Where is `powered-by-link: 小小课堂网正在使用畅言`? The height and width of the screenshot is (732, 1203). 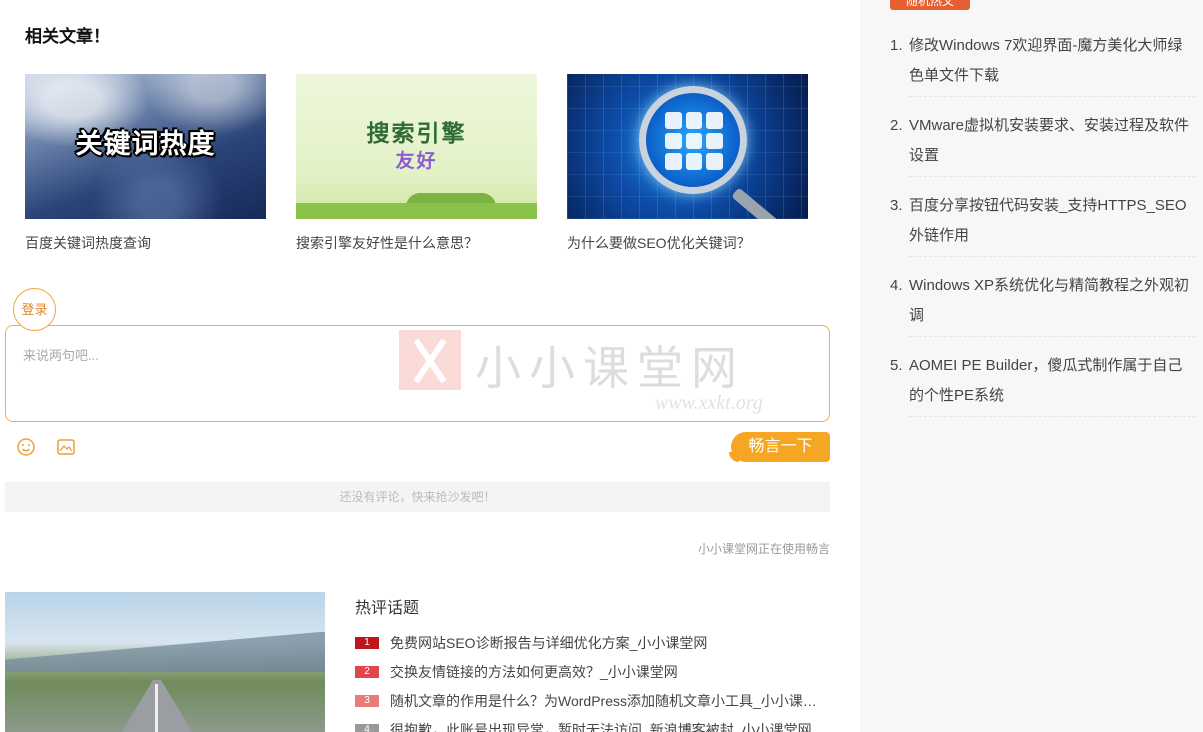 powered-by-link: 小小课堂网正在使用畅言 is located at coordinates (764, 548).